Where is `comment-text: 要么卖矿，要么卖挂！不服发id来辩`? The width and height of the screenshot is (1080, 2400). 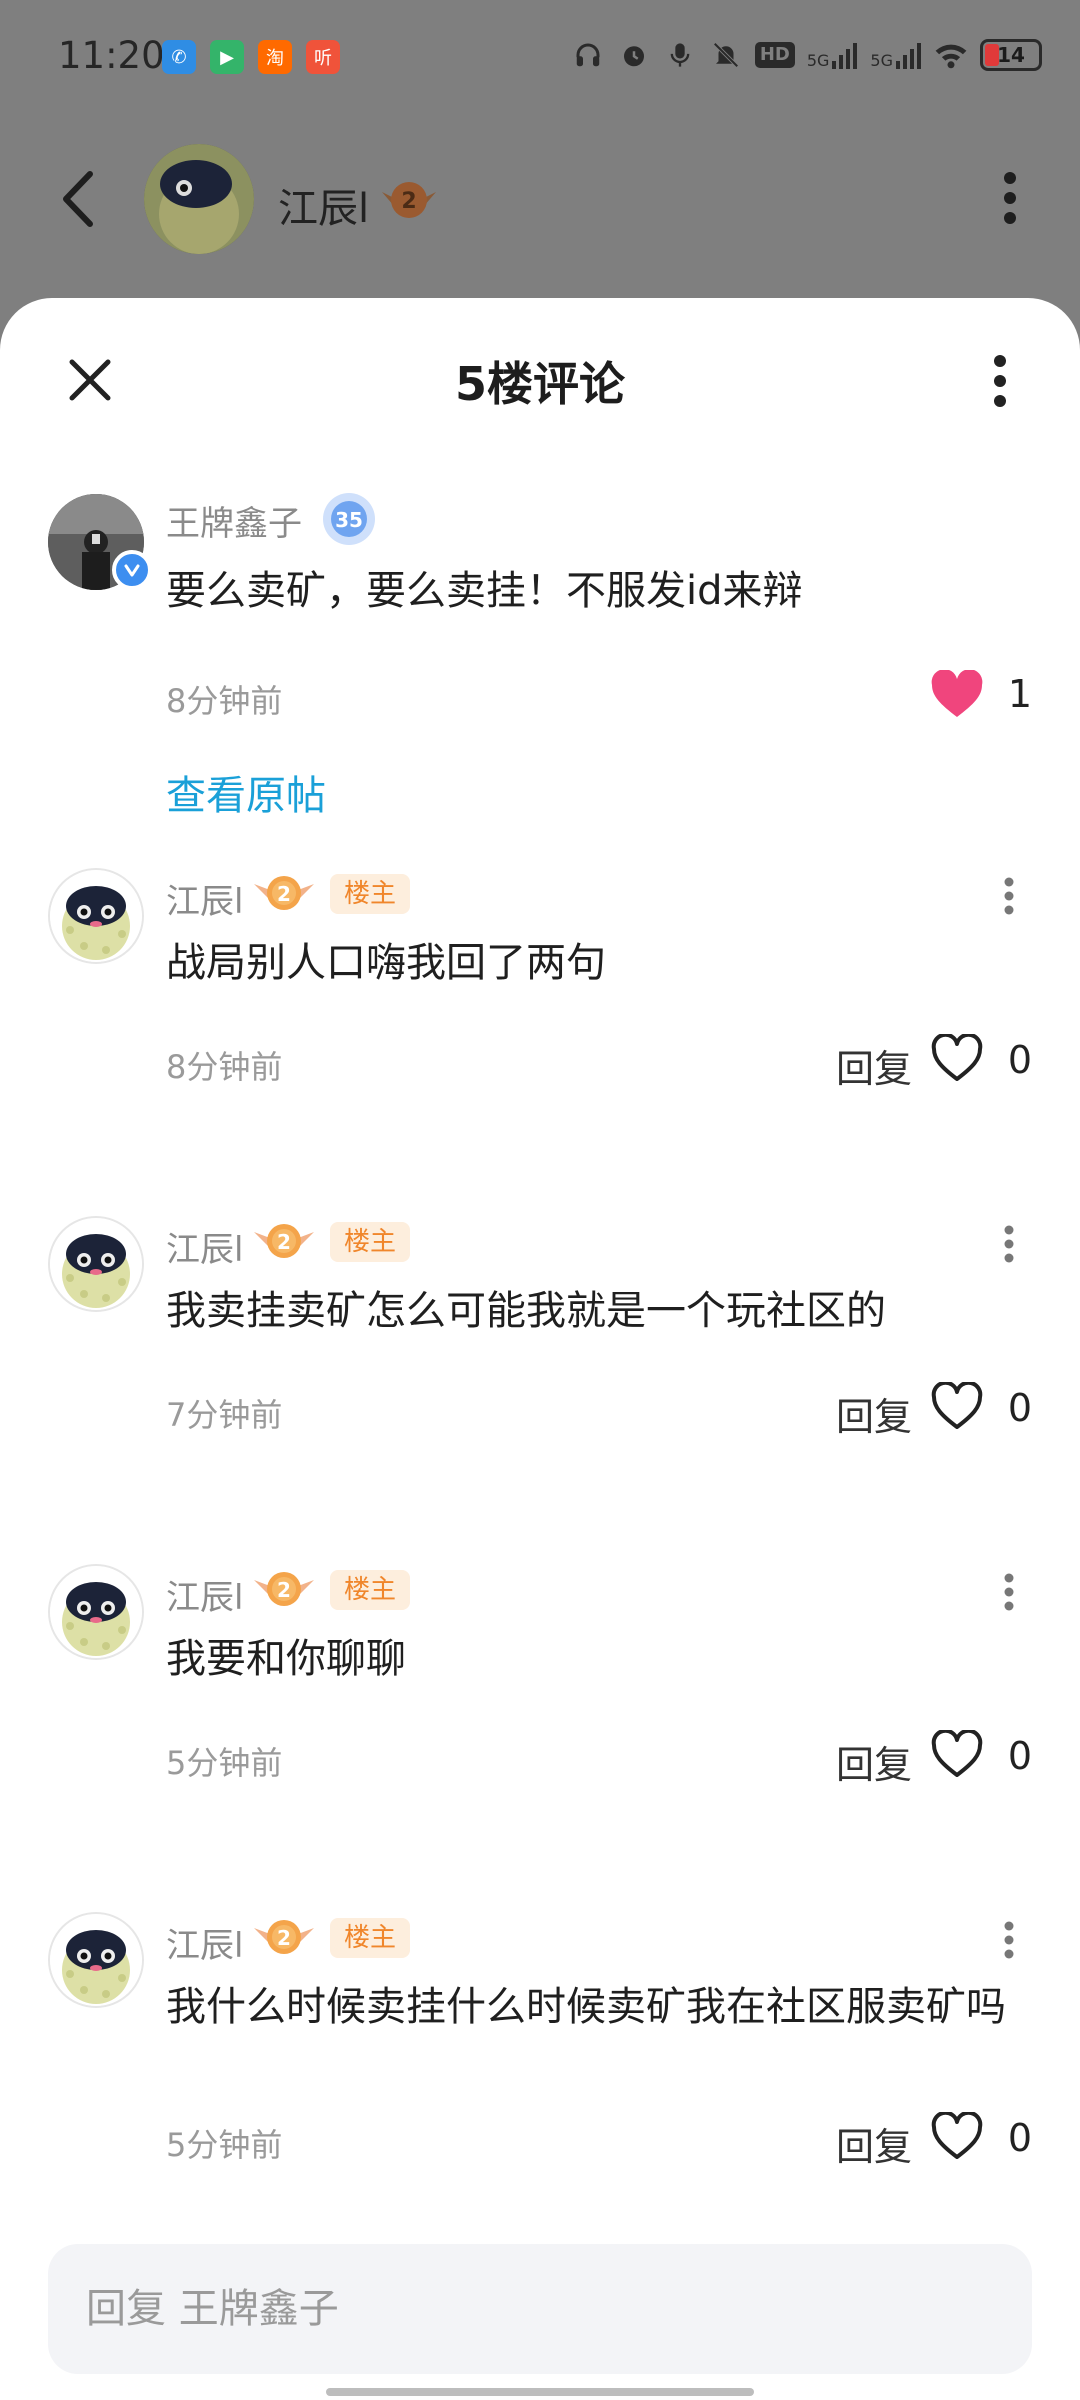 comment-text: 要么卖矿，要么卖挂！不服发id来辩 is located at coordinates (484, 591).